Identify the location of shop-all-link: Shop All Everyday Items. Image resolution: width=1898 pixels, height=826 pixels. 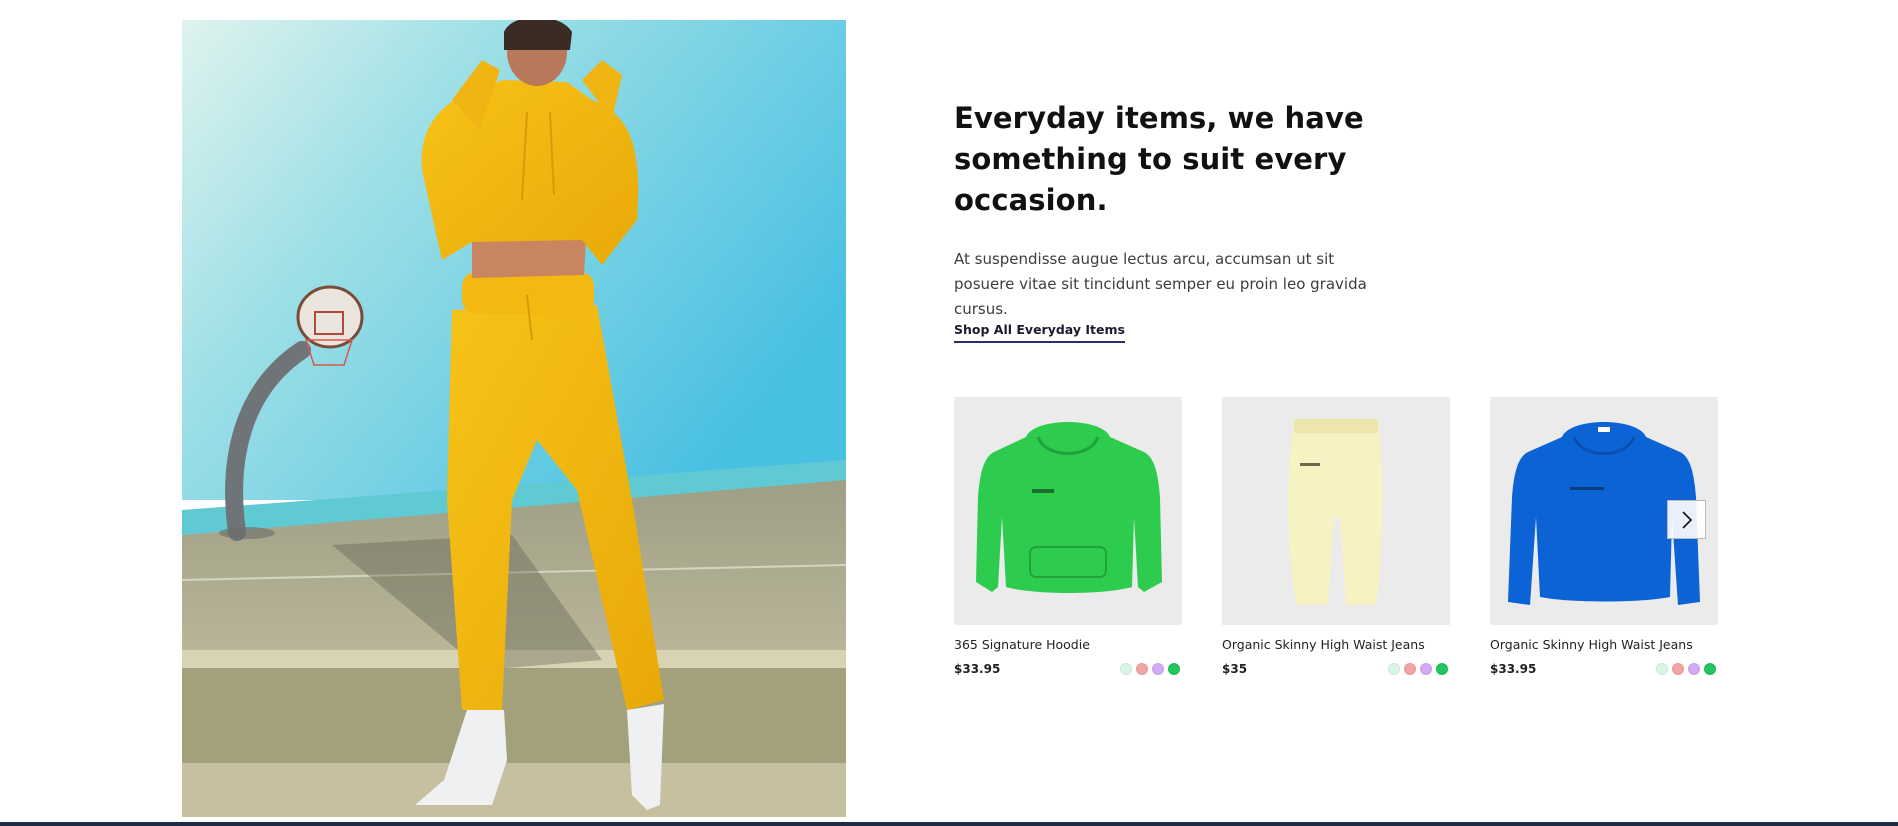
(1039, 332).